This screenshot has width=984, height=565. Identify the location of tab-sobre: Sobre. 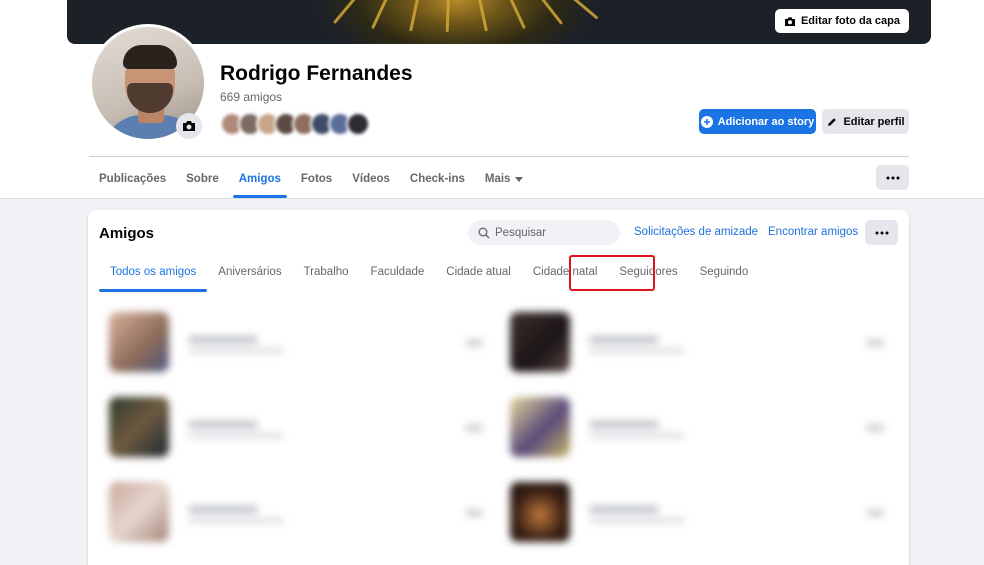
(202, 179).